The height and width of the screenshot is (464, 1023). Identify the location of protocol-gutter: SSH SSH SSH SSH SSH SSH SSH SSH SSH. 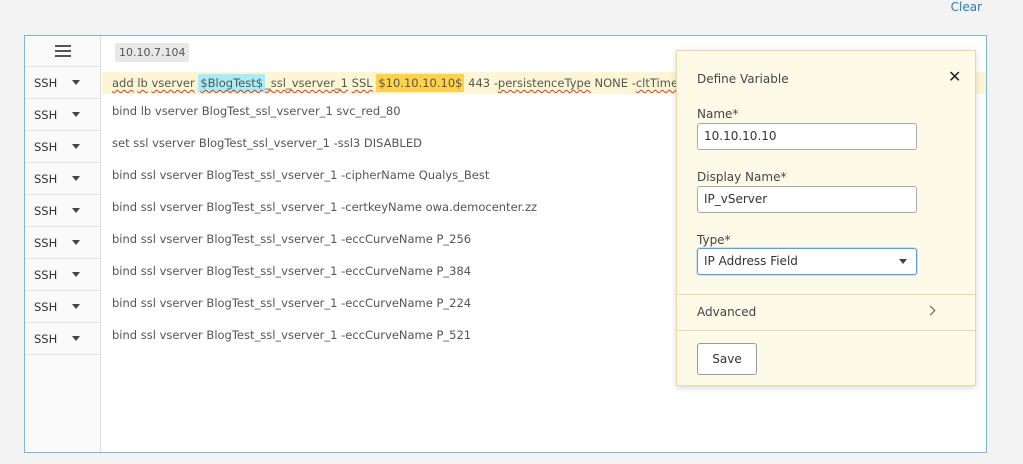
(63, 244).